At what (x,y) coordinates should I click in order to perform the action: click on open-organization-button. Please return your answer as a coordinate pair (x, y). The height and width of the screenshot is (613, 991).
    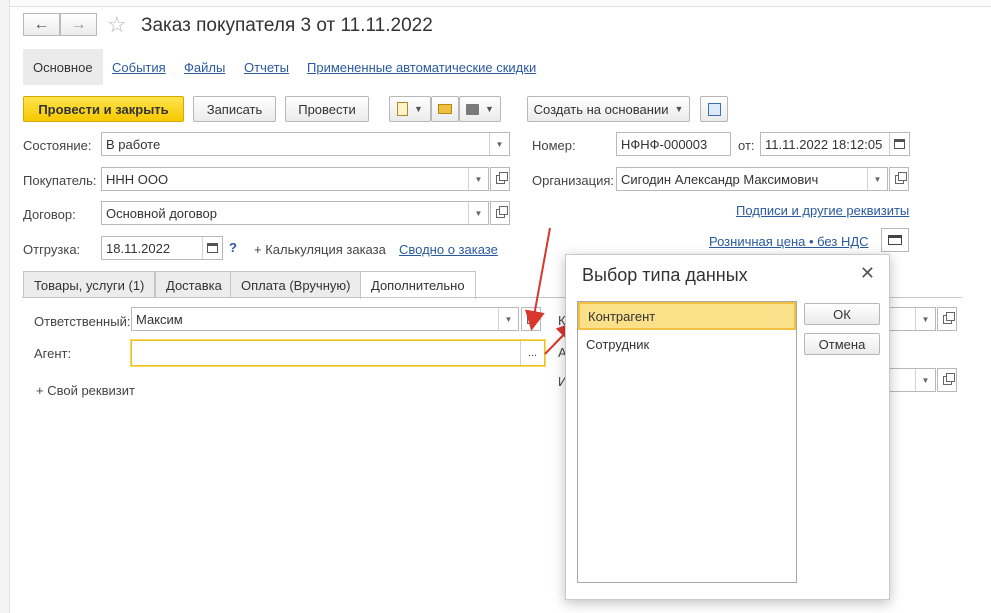
    Looking at the image, I should click on (899, 179).